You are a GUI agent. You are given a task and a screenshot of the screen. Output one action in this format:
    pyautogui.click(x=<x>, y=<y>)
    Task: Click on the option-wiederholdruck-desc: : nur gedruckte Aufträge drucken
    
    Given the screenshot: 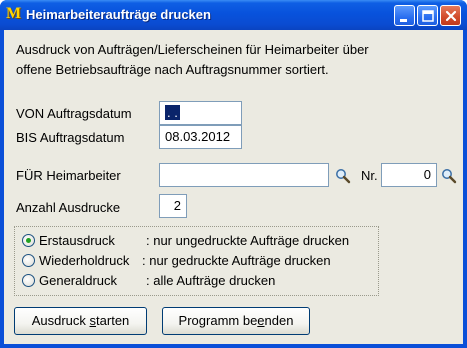 What is the action you would take?
    pyautogui.click(x=236, y=260)
    